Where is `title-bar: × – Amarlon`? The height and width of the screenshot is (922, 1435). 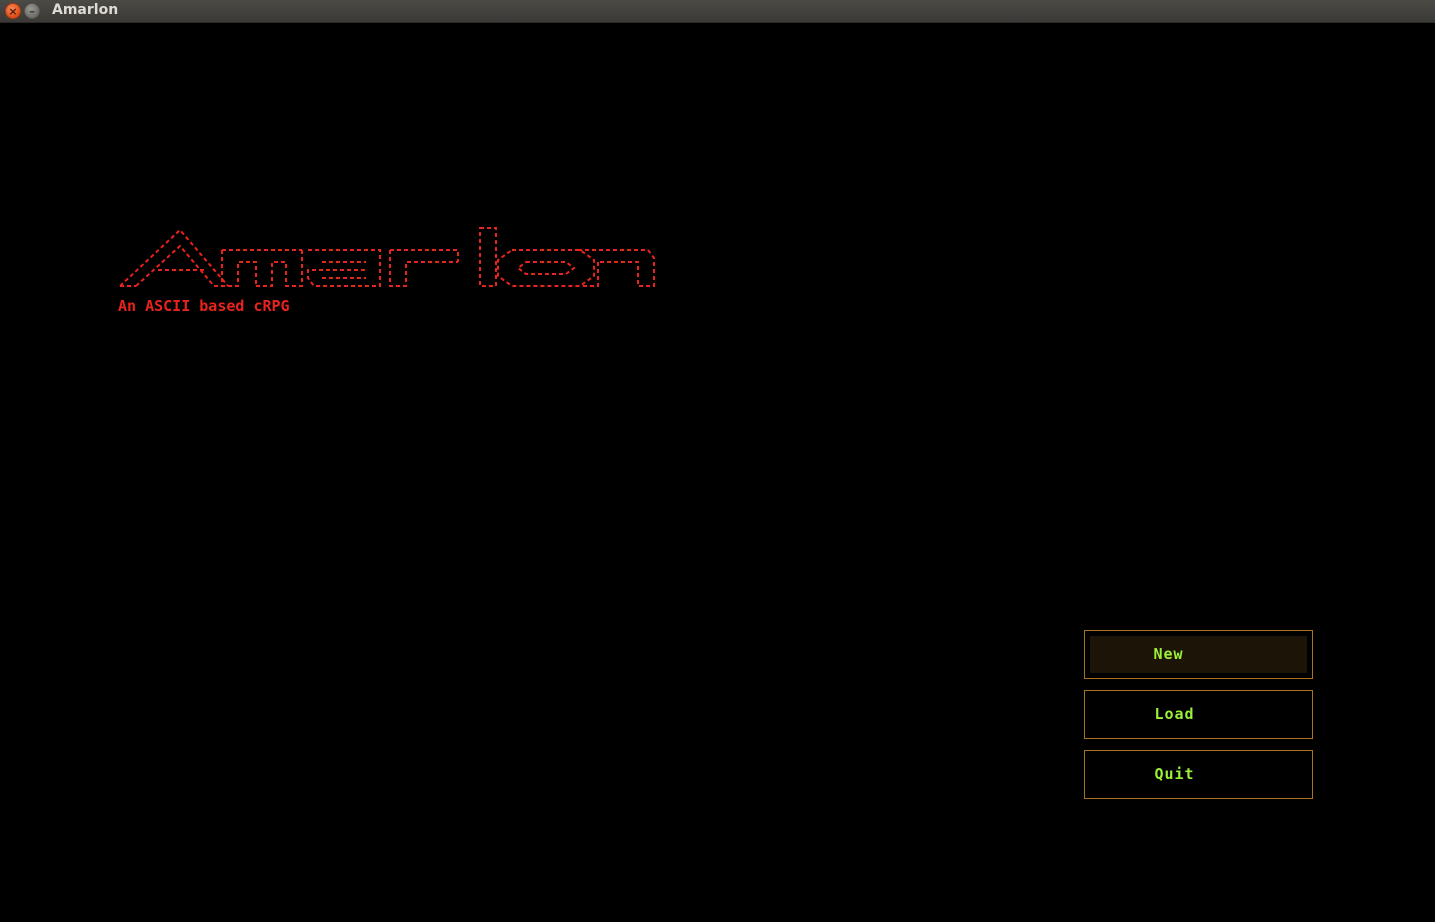 title-bar: × – Amarlon is located at coordinates (717, 11).